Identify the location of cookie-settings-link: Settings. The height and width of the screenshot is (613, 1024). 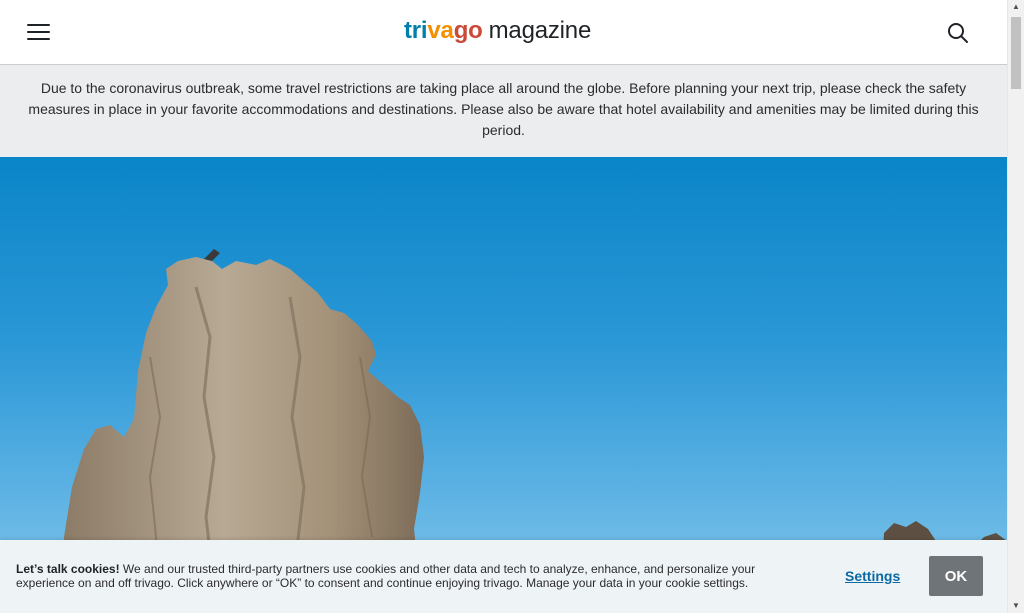
(872, 576).